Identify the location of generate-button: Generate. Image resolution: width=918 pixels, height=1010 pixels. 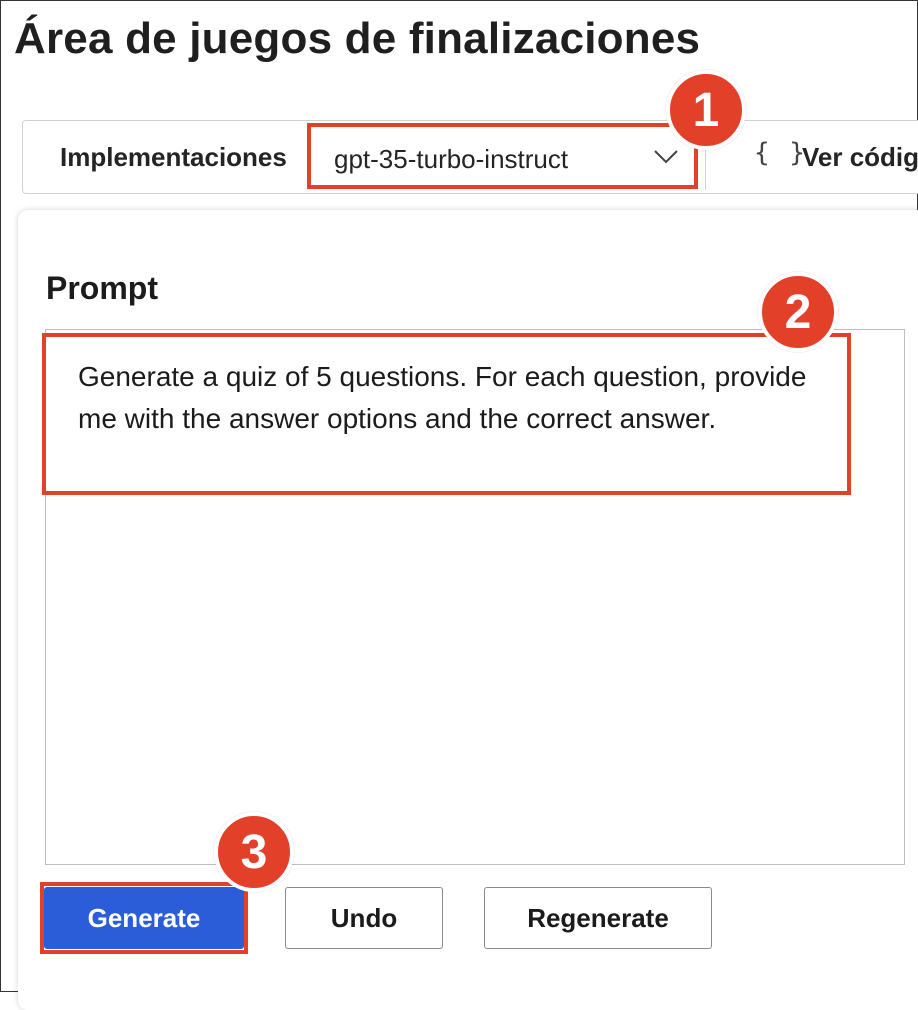
(144, 918).